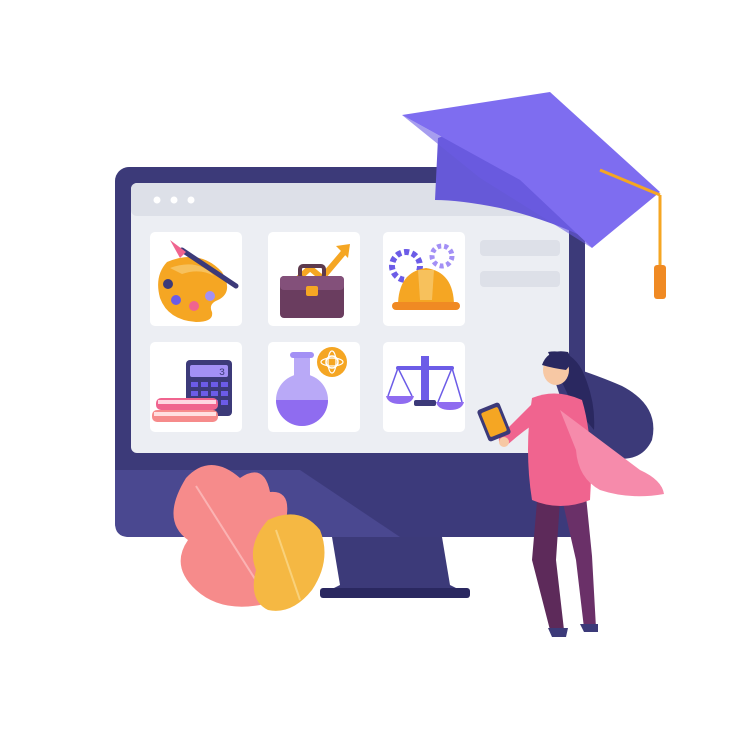 The height and width of the screenshot is (740, 740). Describe the element at coordinates (196, 279) in the screenshot. I see `course-tile-art` at that location.